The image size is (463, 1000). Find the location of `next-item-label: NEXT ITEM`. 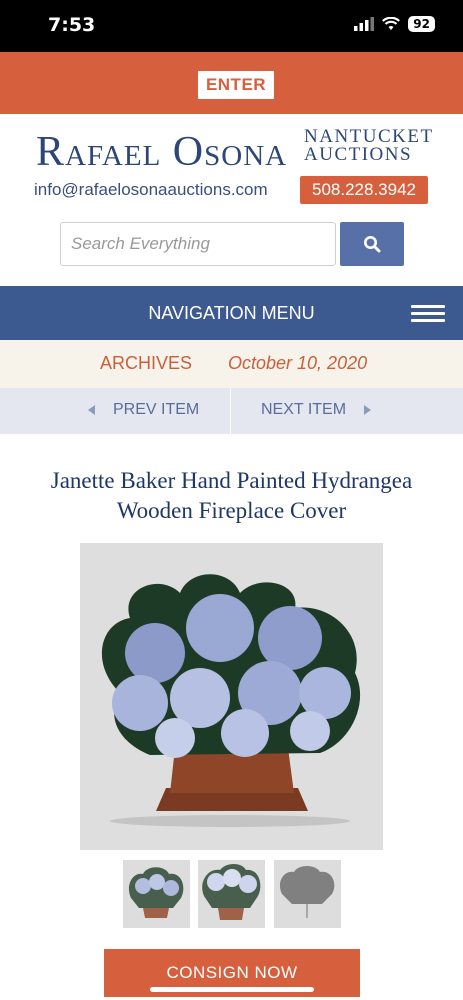

next-item-label: NEXT ITEM is located at coordinates (304, 409).